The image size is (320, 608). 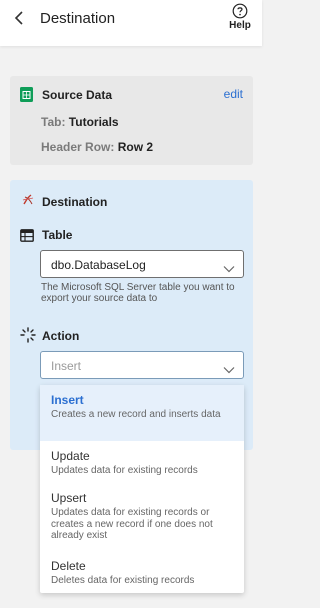 I want to click on table-select: dbo.DatabaseLog, so click(x=142, y=264).